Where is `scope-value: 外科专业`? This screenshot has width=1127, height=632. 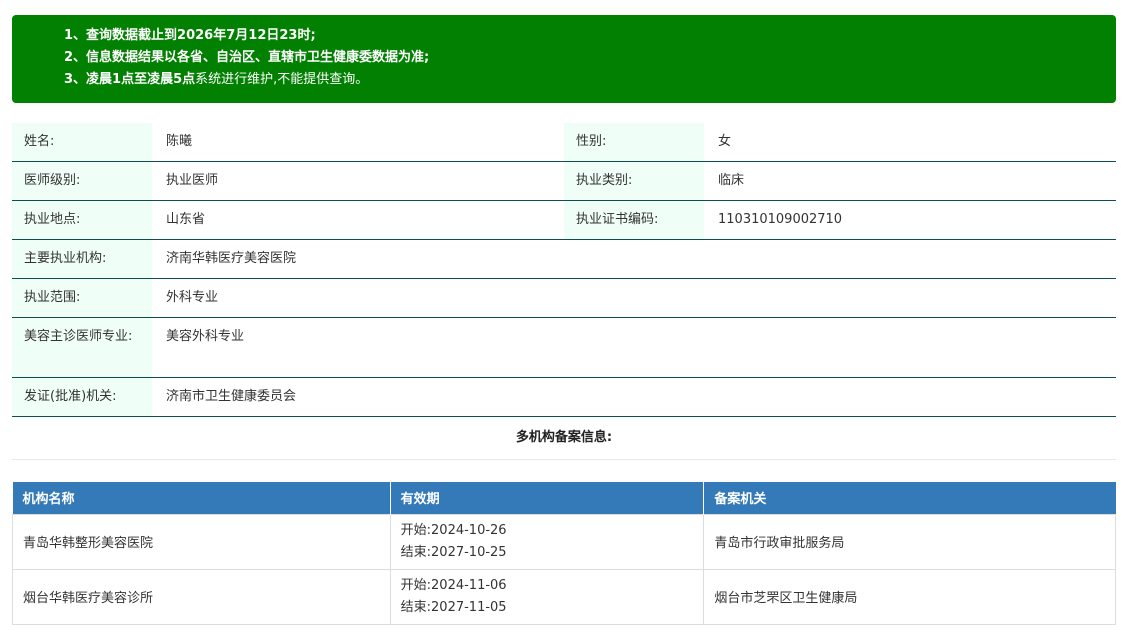 scope-value: 外科专业 is located at coordinates (634, 298).